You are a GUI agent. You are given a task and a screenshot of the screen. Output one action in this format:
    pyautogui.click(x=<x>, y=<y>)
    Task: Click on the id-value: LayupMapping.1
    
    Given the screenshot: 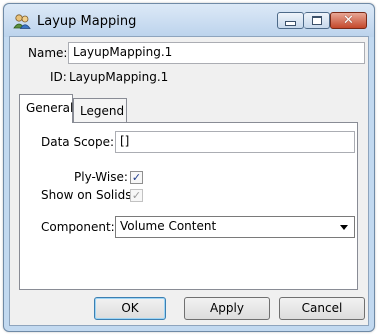 What is the action you would take?
    pyautogui.click(x=119, y=77)
    